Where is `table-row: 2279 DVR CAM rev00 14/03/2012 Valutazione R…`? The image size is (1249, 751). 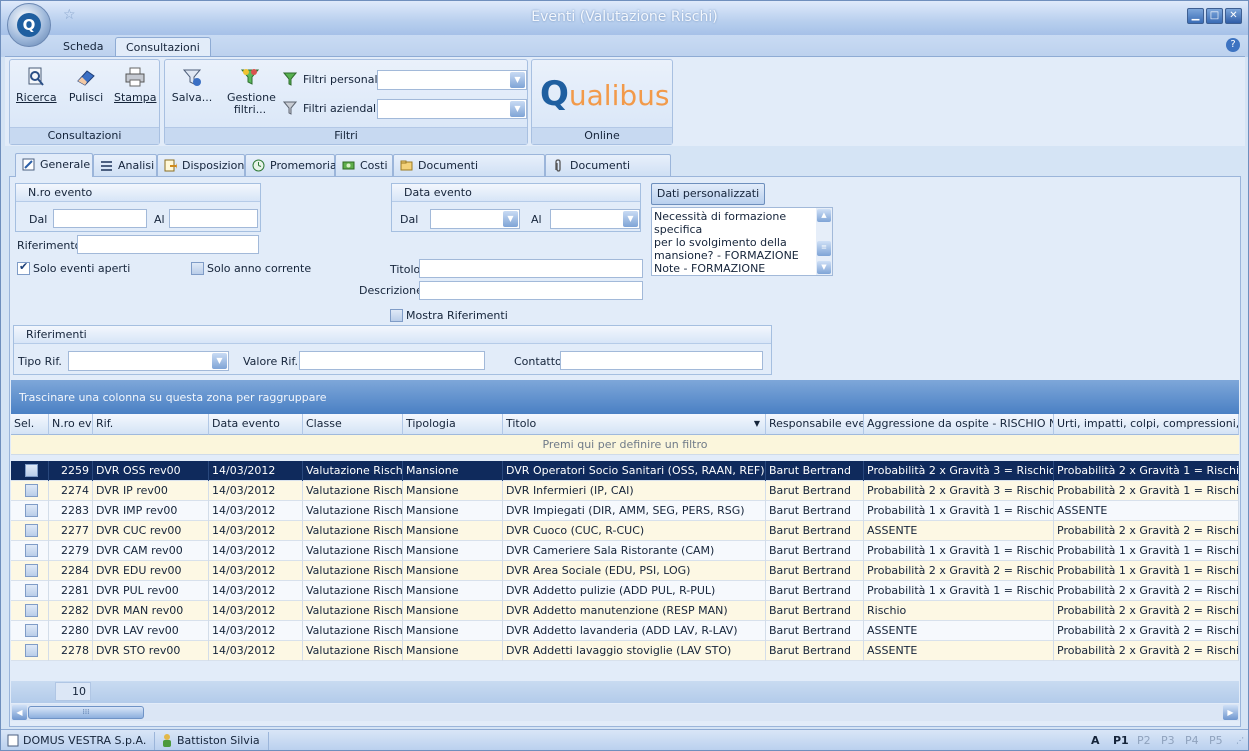 table-row: 2279 DVR CAM rev00 14/03/2012 Valutazione R… is located at coordinates (625, 551).